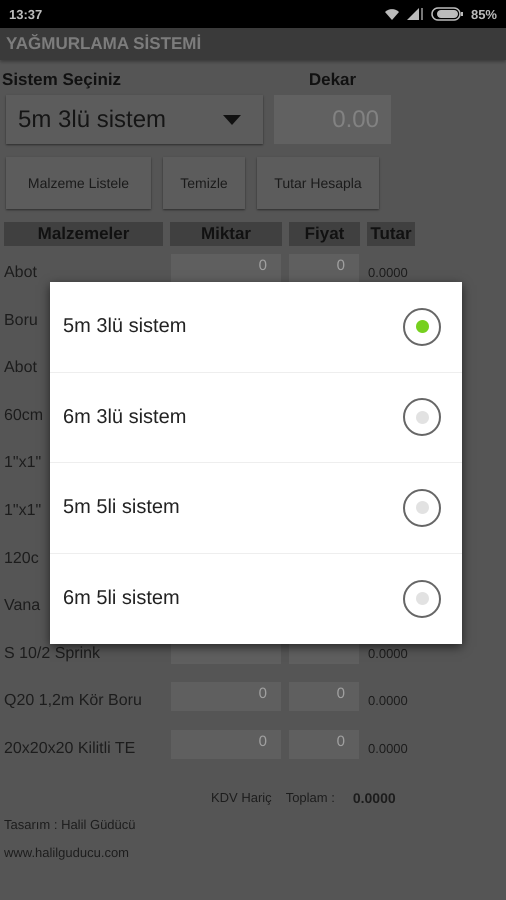 The height and width of the screenshot is (900, 506). I want to click on battery-icon, so click(446, 14).